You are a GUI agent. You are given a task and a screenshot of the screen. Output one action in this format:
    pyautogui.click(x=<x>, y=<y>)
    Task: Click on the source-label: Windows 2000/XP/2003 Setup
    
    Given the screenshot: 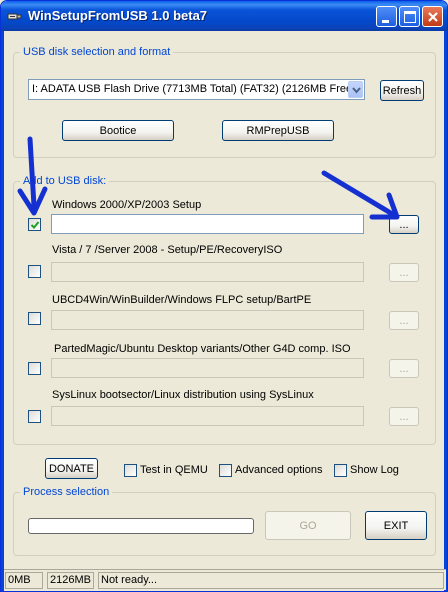 What is the action you would take?
    pyautogui.click(x=127, y=205)
    